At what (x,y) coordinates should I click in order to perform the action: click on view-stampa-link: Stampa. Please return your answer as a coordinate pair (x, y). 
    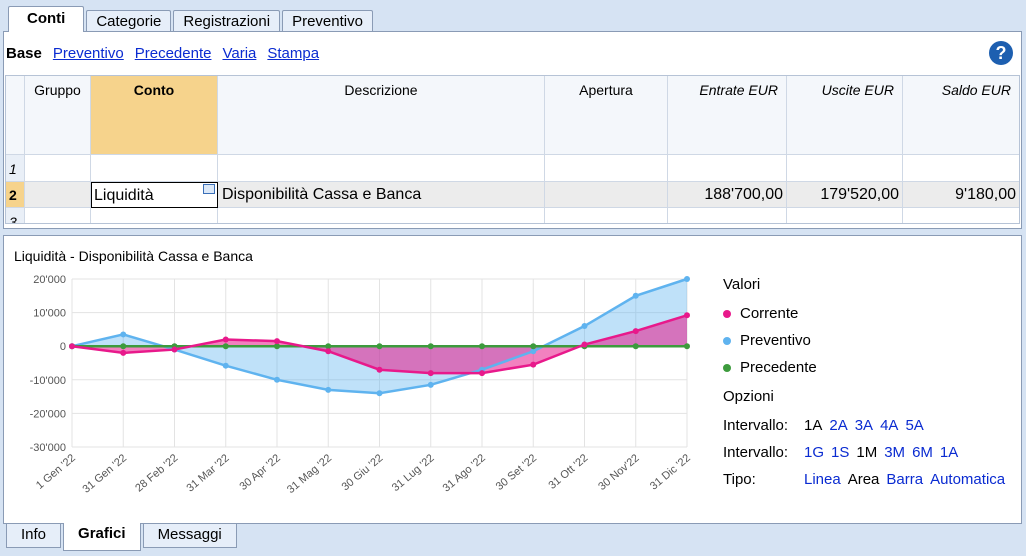
    Looking at the image, I should click on (293, 53).